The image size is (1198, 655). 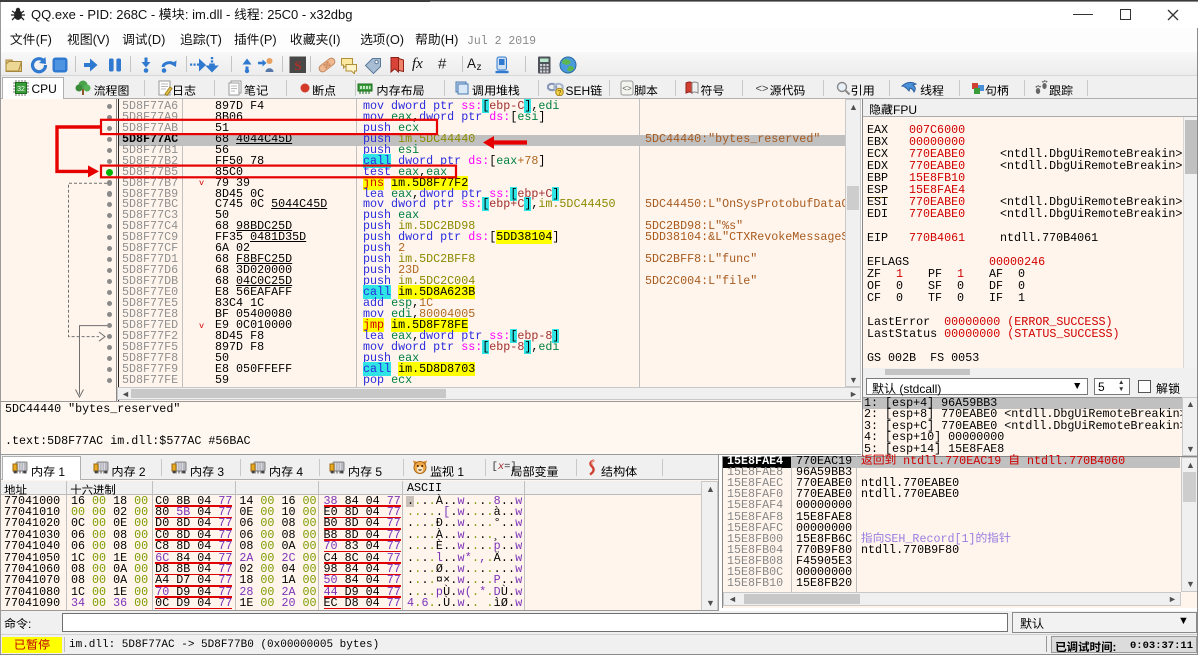 I want to click on svg-text: fx, so click(x=417, y=64).